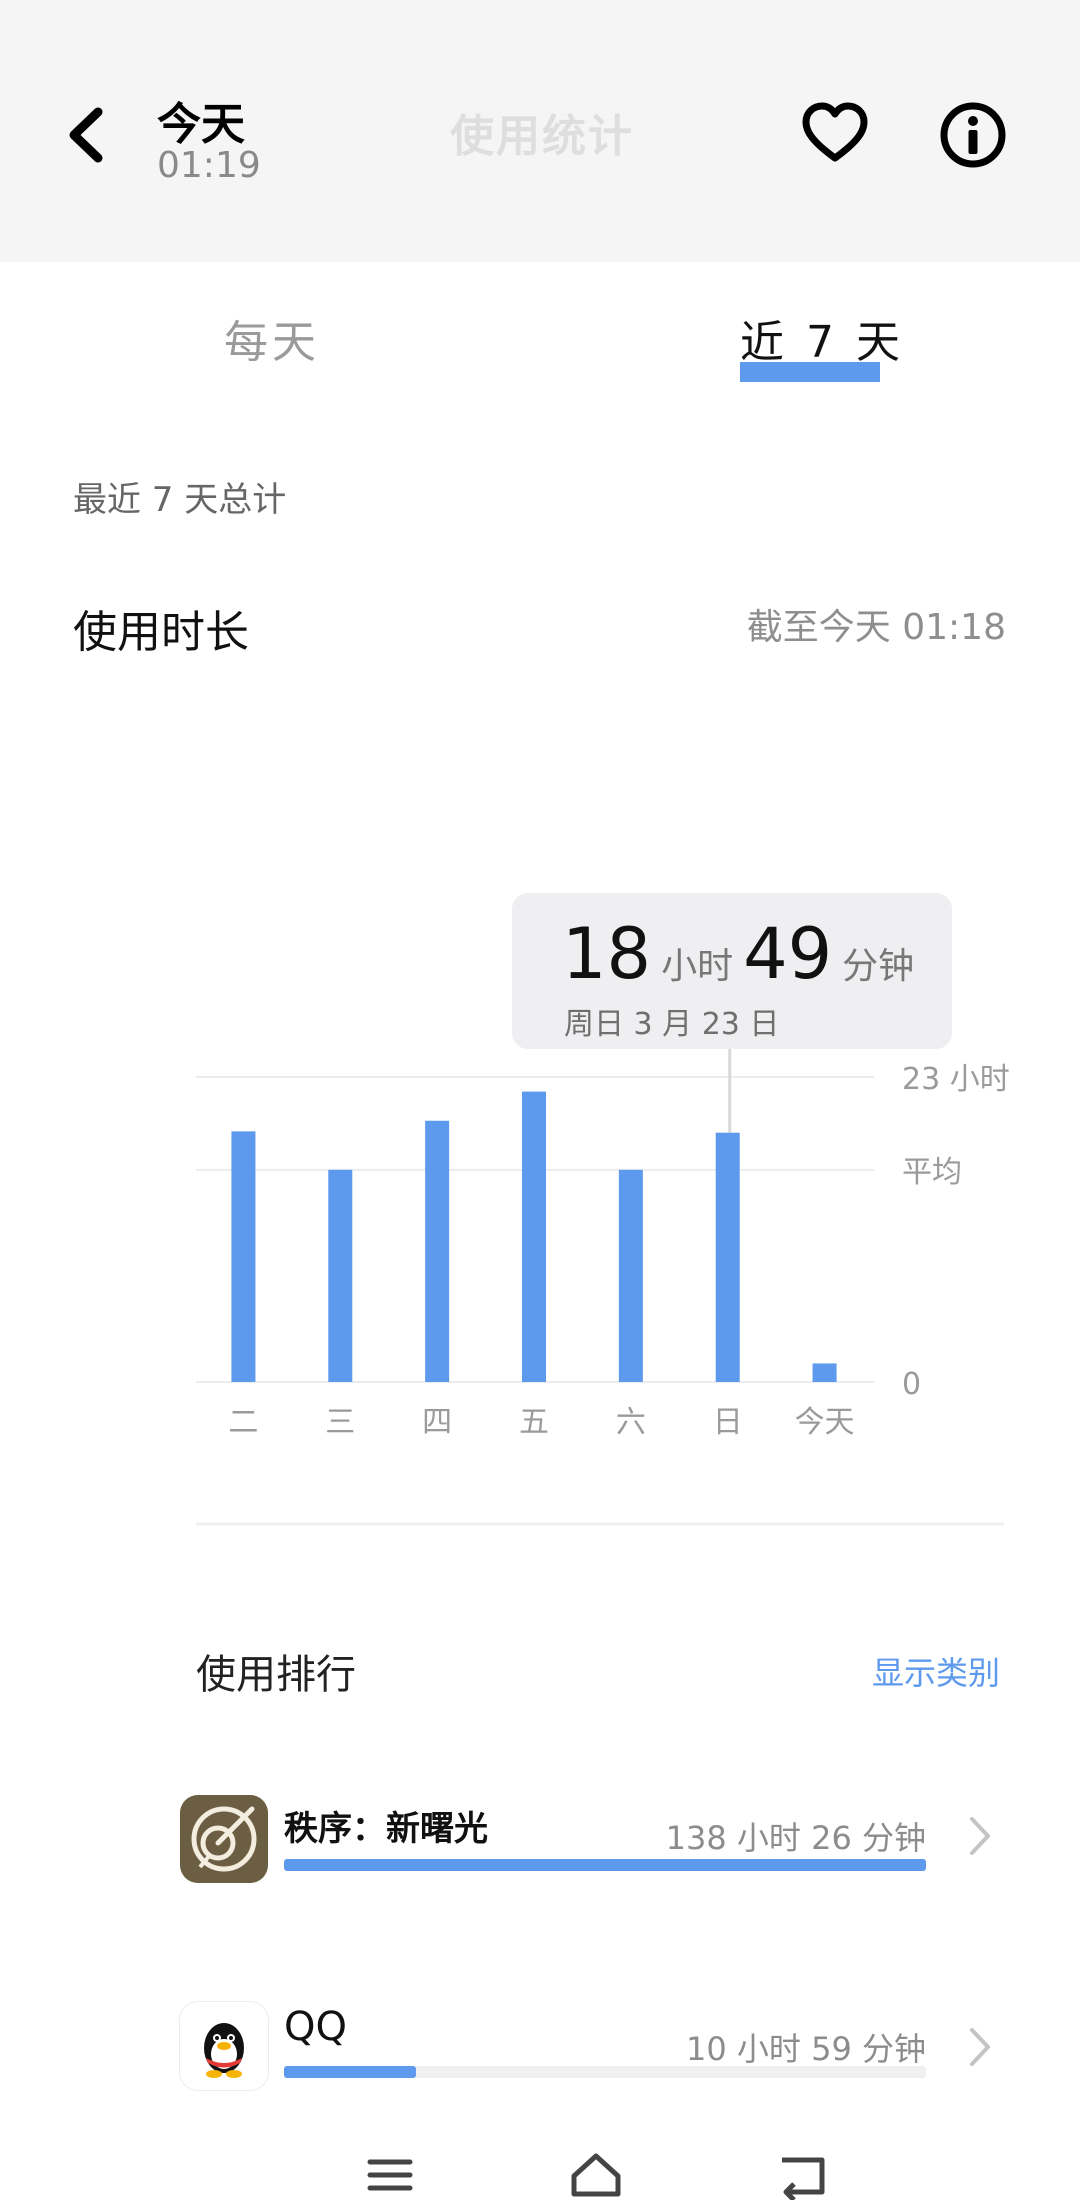  I want to click on home-icon, so click(596, 2175).